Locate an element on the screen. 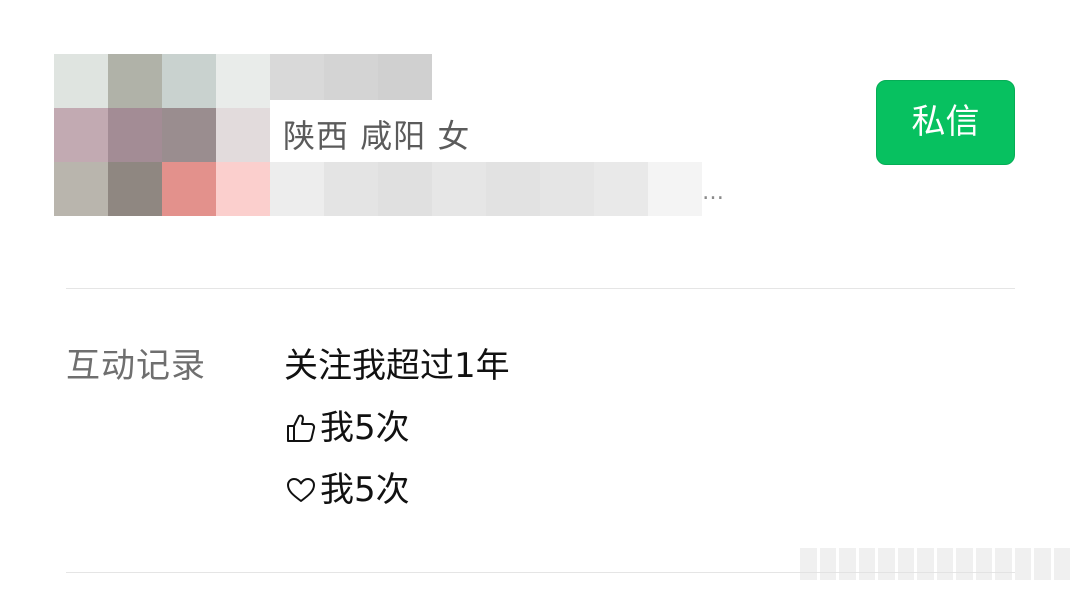  location-gender-text: 陕西 咸阳 女 is located at coordinates (377, 136).